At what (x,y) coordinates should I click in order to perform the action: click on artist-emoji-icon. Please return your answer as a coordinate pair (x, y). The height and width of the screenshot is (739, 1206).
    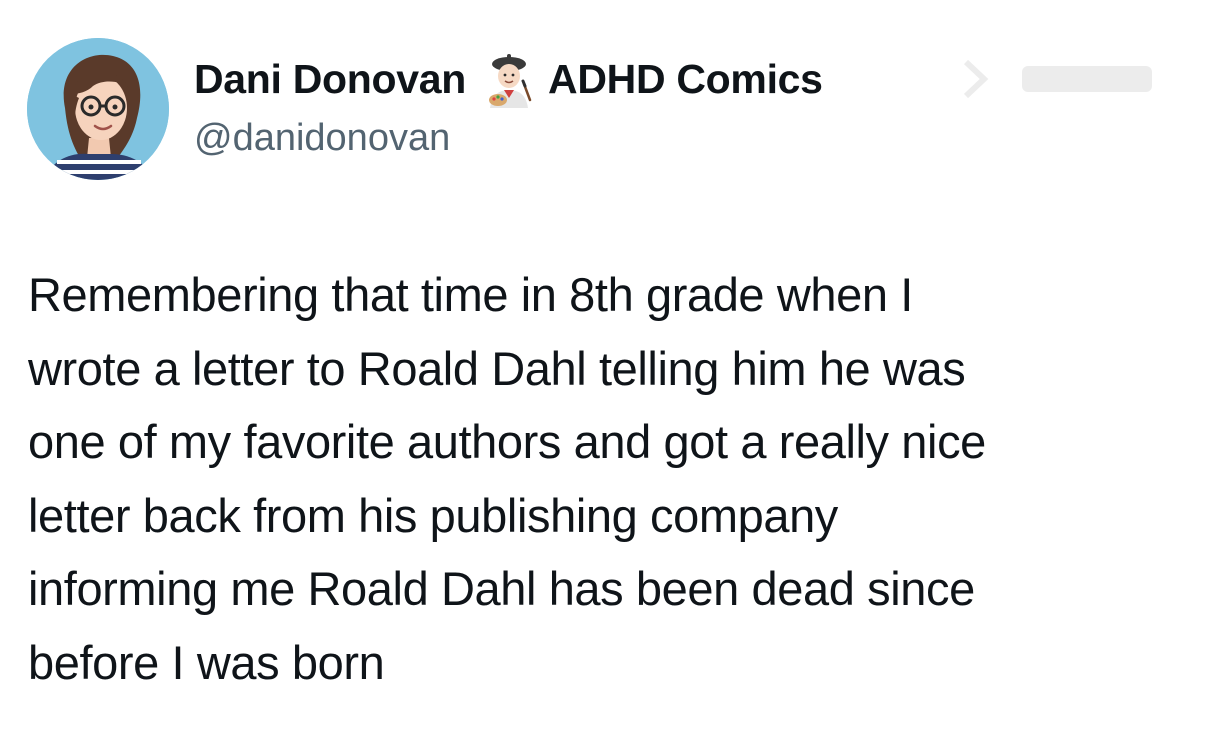
    Looking at the image, I should click on (509, 79).